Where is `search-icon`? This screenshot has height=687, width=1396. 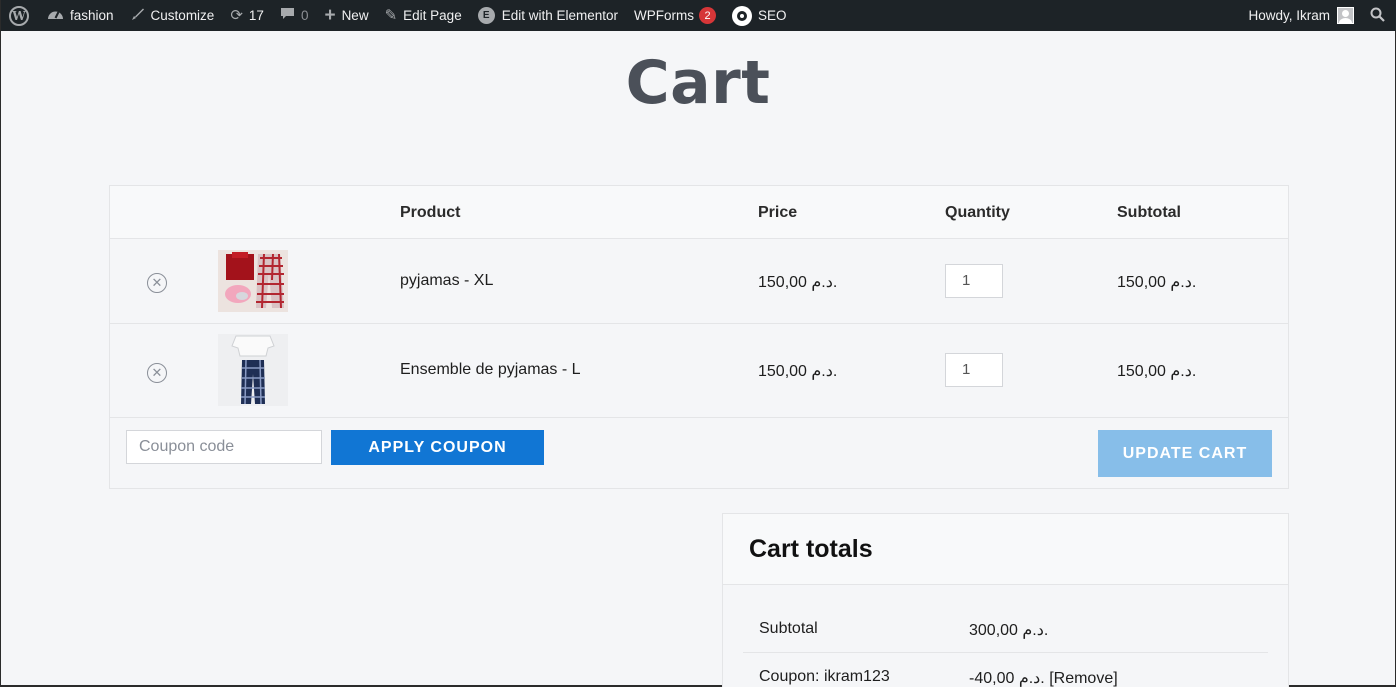 search-icon is located at coordinates (1377, 16).